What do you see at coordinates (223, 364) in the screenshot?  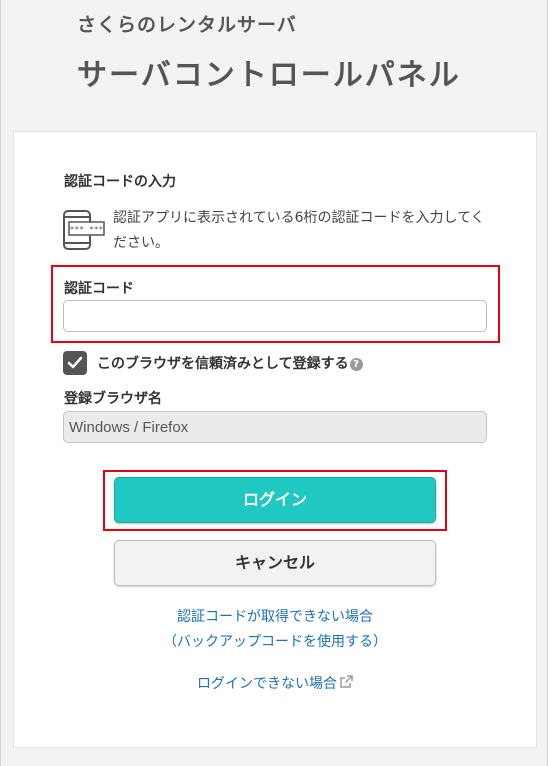 I see `trust-browser-label: このブラウザを信頼済みとして登録する` at bounding box center [223, 364].